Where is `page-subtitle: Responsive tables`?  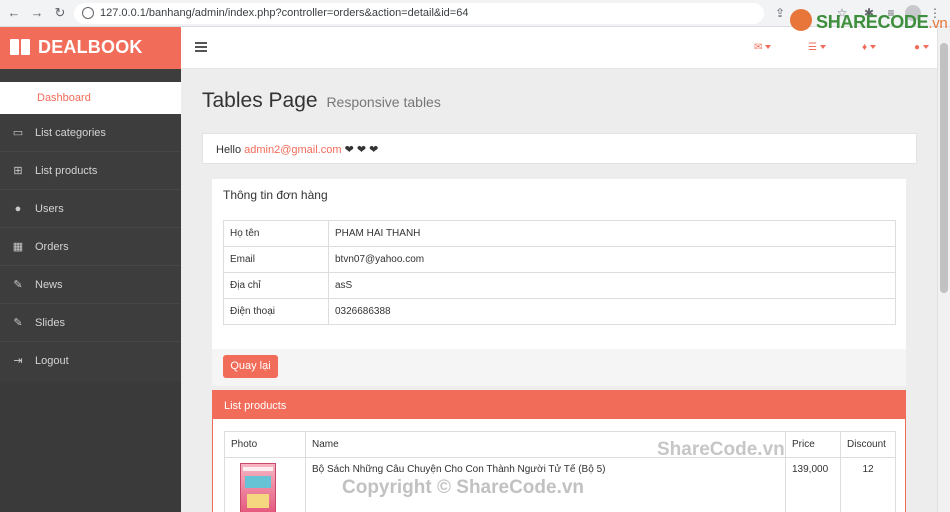
page-subtitle: Responsive tables is located at coordinates (383, 102).